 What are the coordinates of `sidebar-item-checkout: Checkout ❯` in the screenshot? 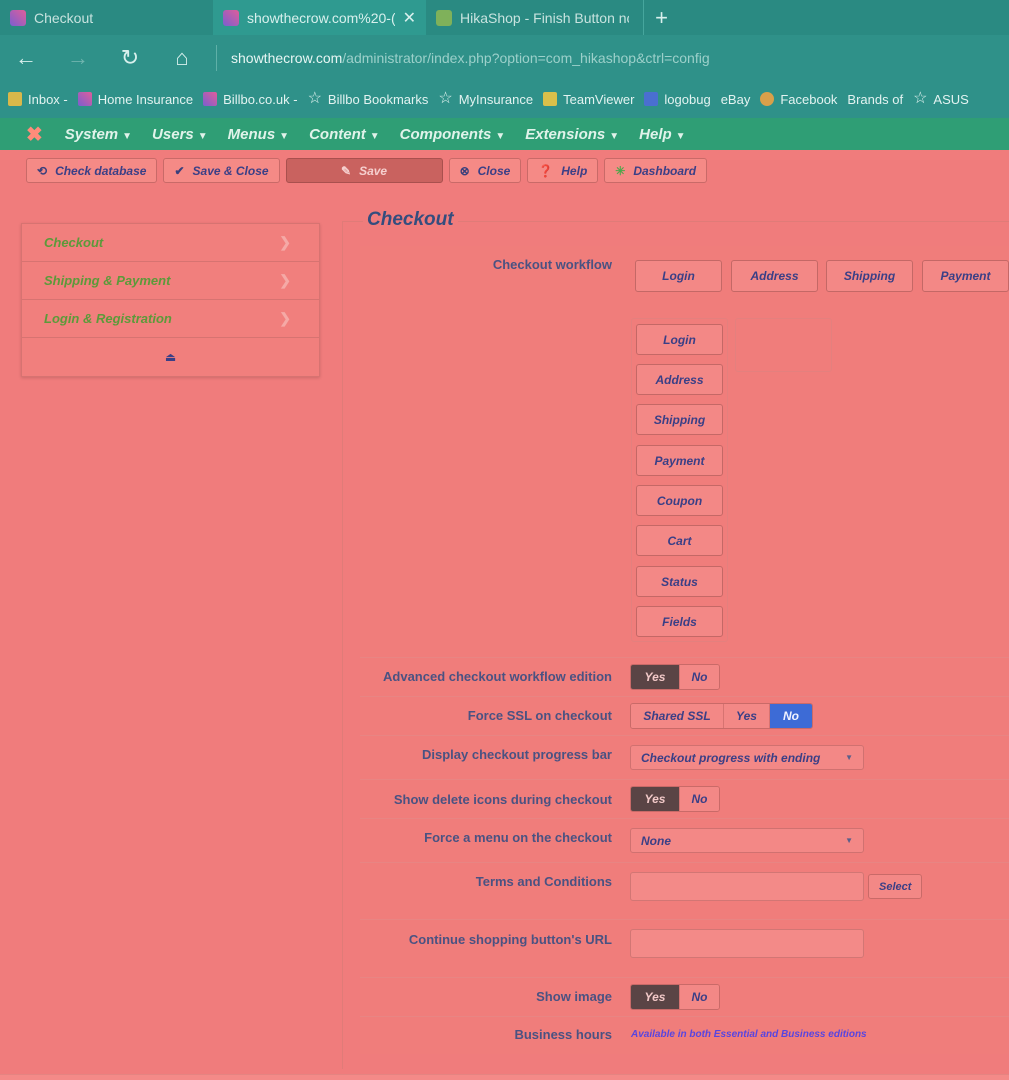 It's located at (170, 243).